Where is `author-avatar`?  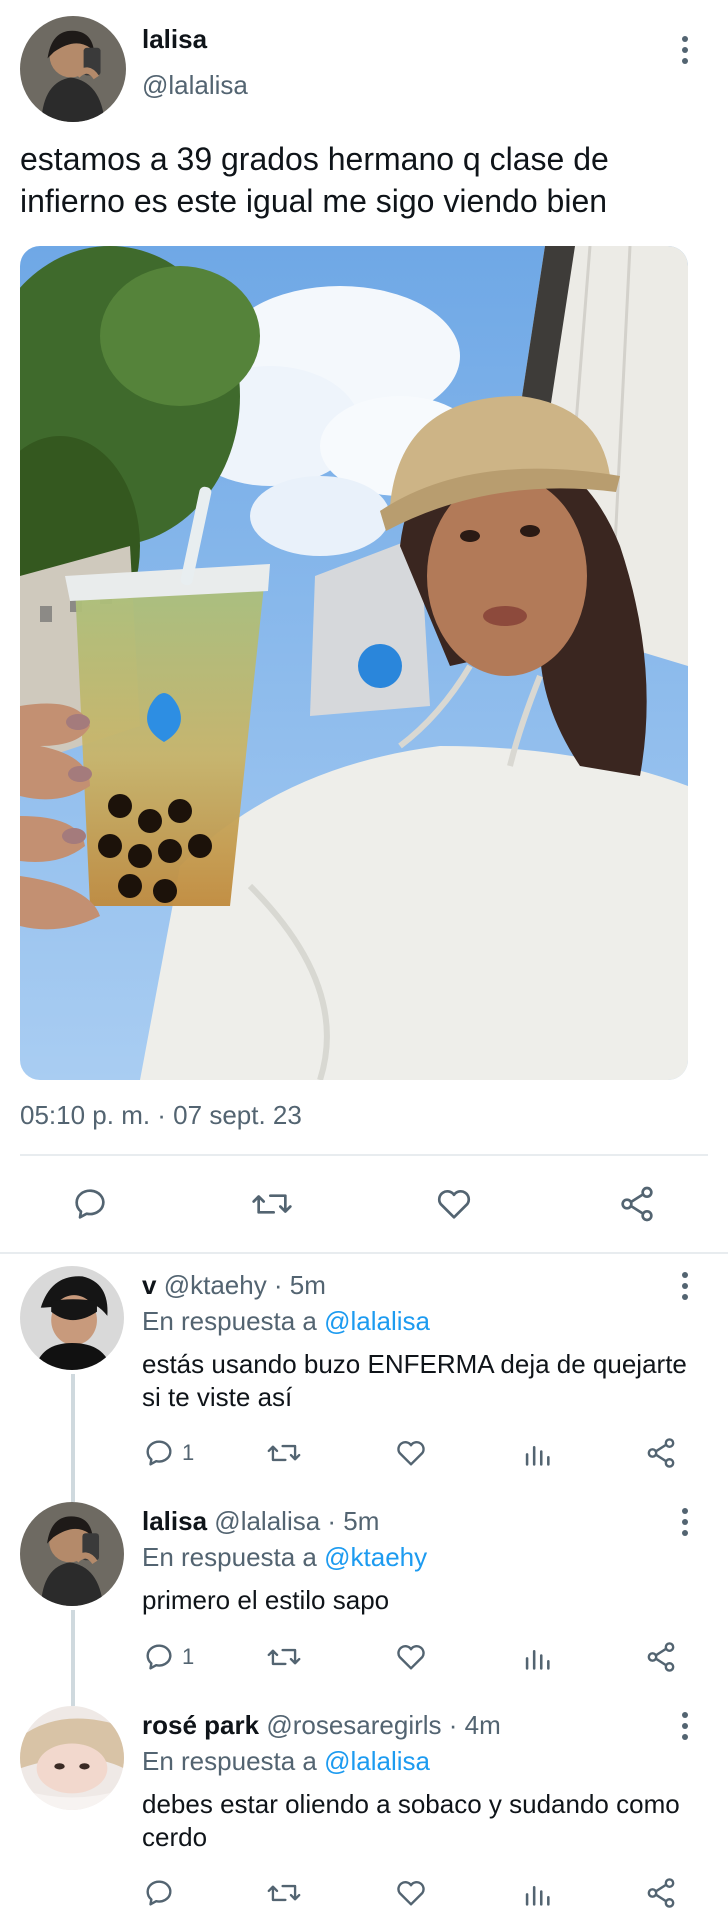 author-avatar is located at coordinates (73, 69).